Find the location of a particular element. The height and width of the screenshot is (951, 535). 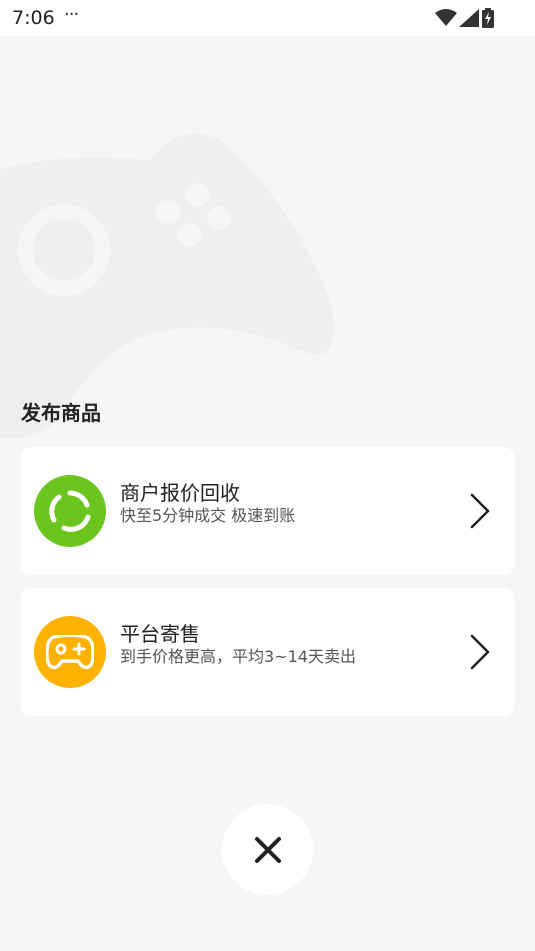

card-subtitle: 到手价格更高，平均3~14天卖出 is located at coordinates (238, 656).